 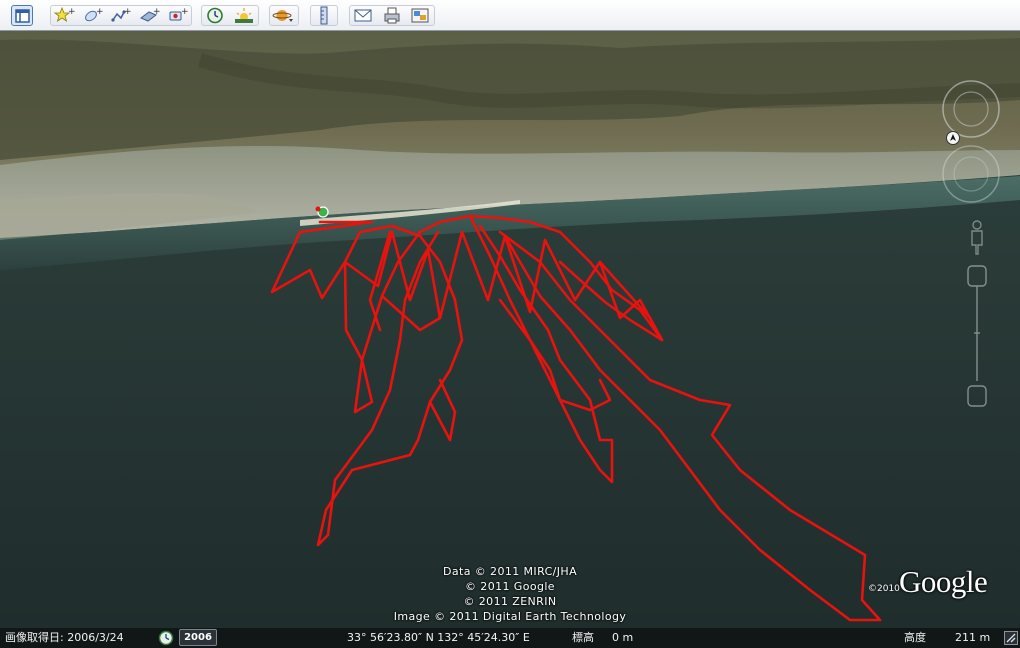 I want to click on ruler-icon, so click(x=324, y=15).